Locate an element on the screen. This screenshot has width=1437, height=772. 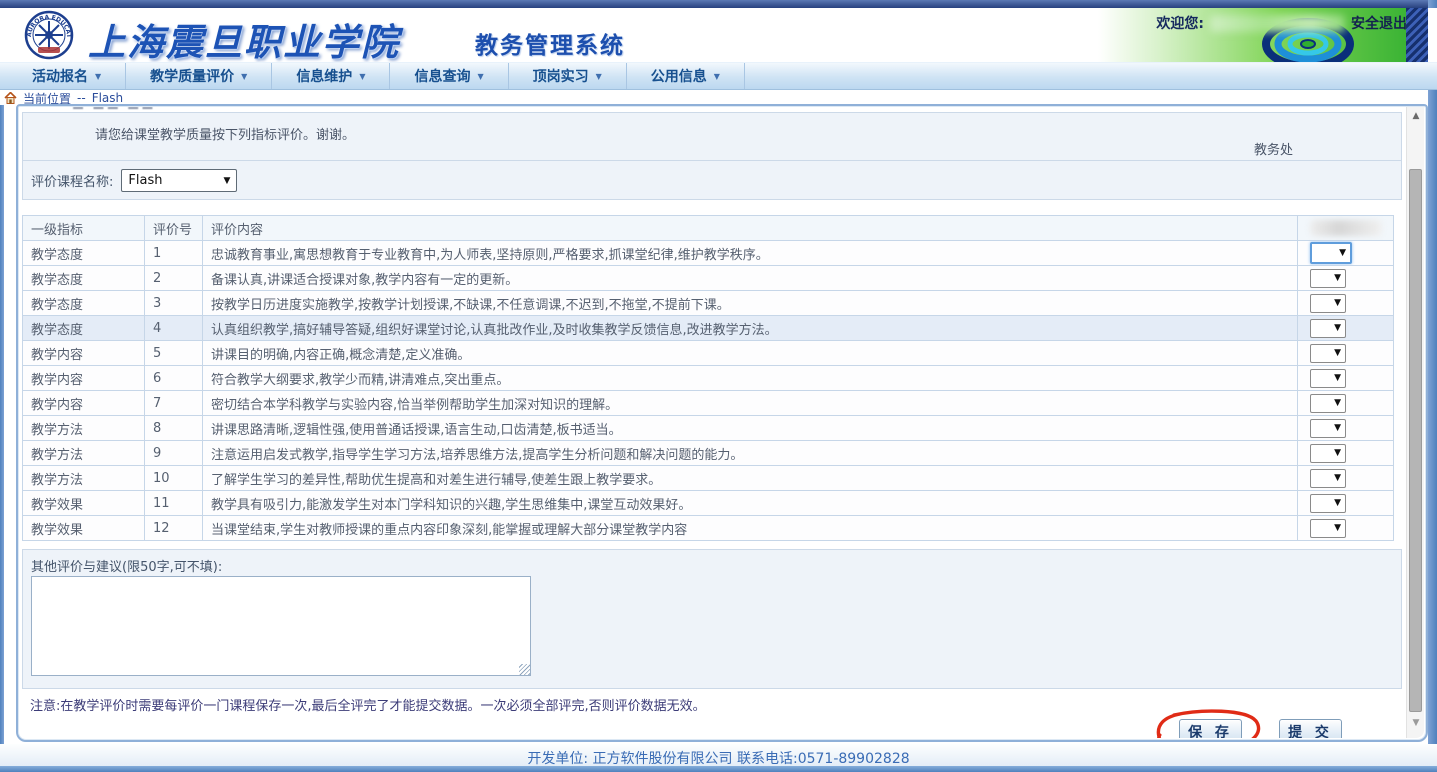
row-number: 5 is located at coordinates (173, 353).